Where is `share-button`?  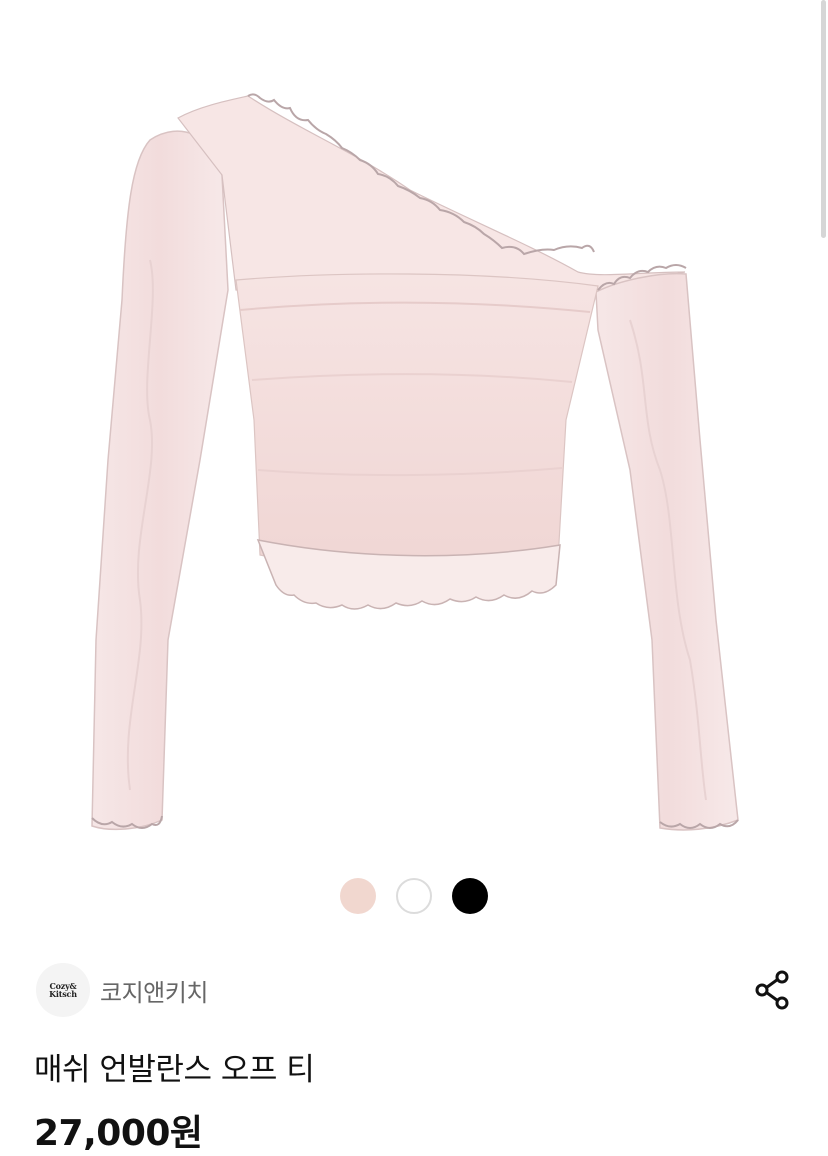 share-button is located at coordinates (772, 990).